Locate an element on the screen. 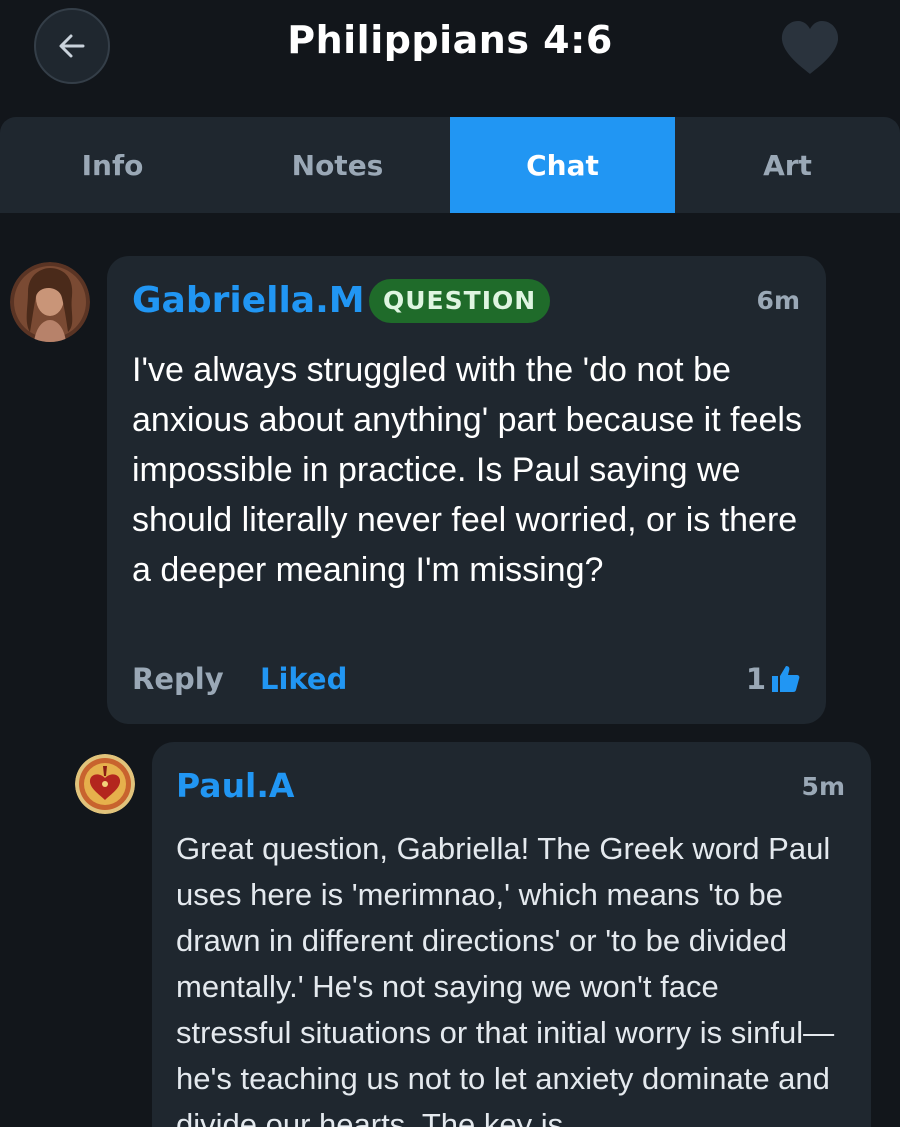 The height and width of the screenshot is (1127, 900). comment-timestamp: 6m is located at coordinates (778, 300).